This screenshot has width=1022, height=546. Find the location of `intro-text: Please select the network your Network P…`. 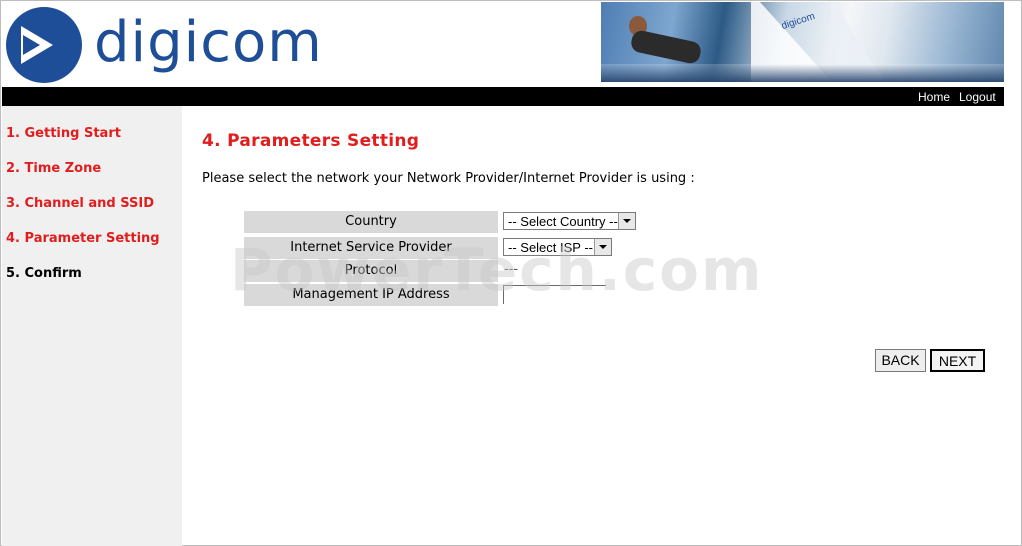

intro-text: Please select the network your Network P… is located at coordinates (448, 178).